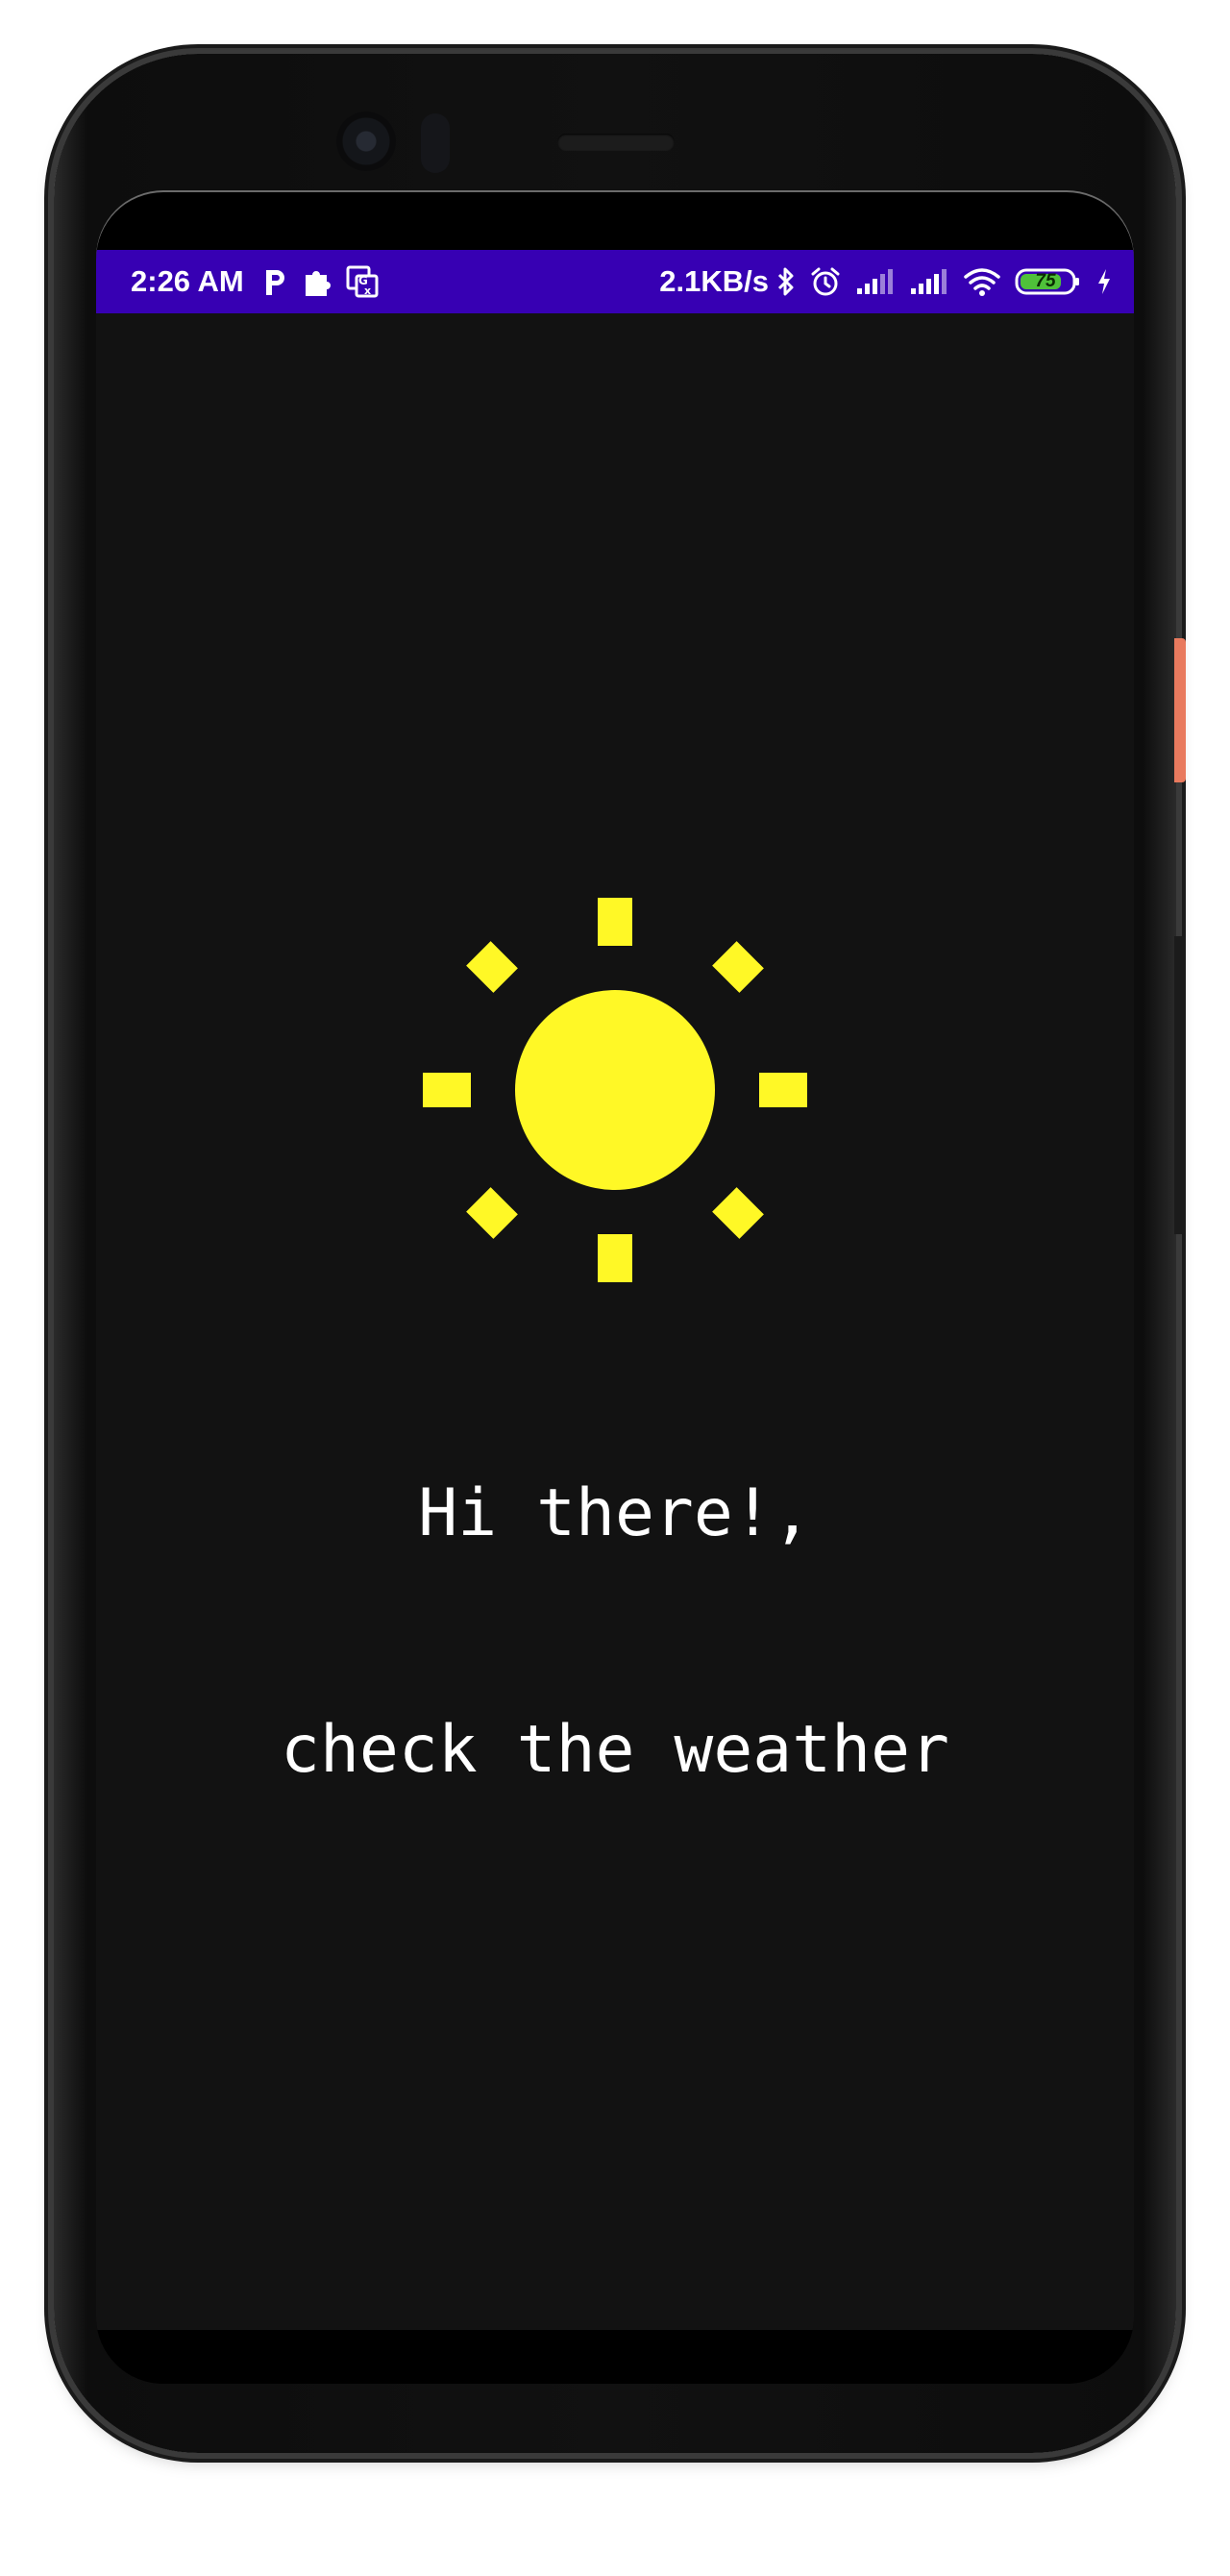 The height and width of the screenshot is (2576, 1230). What do you see at coordinates (1104, 281) in the screenshot?
I see `charging-icon` at bounding box center [1104, 281].